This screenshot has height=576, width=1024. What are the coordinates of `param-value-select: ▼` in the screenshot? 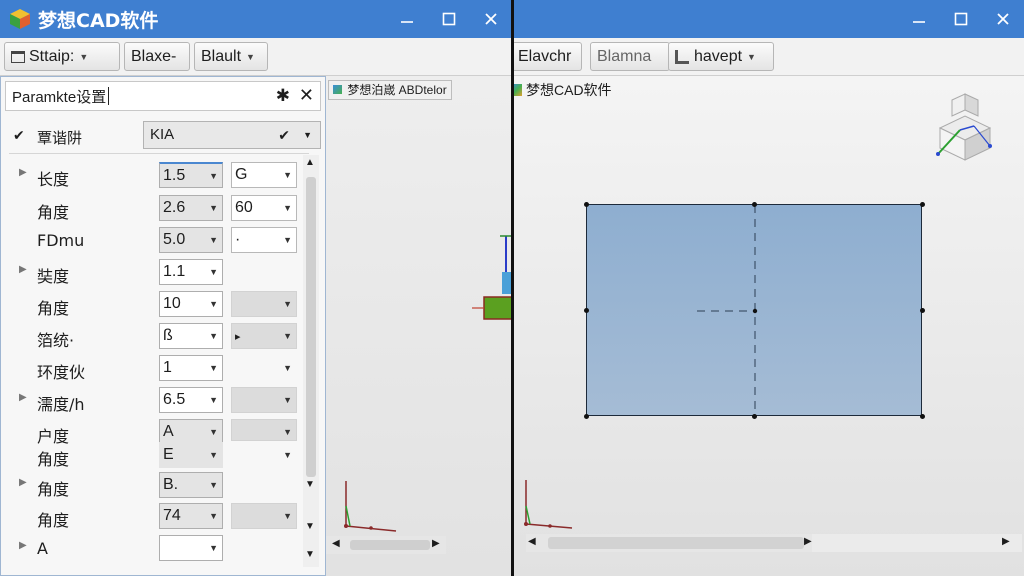 It's located at (191, 548).